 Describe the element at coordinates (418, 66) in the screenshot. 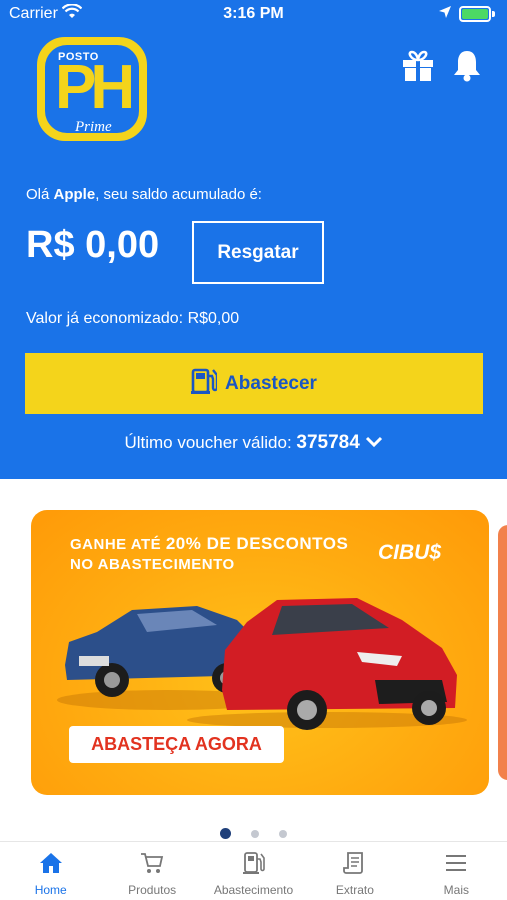

I see `gift-icon` at that location.